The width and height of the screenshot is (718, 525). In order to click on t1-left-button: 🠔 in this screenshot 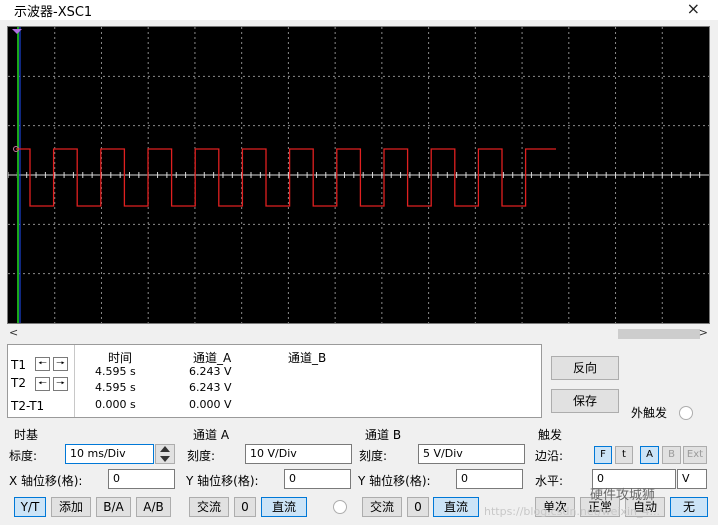, I will do `click(42, 364)`.